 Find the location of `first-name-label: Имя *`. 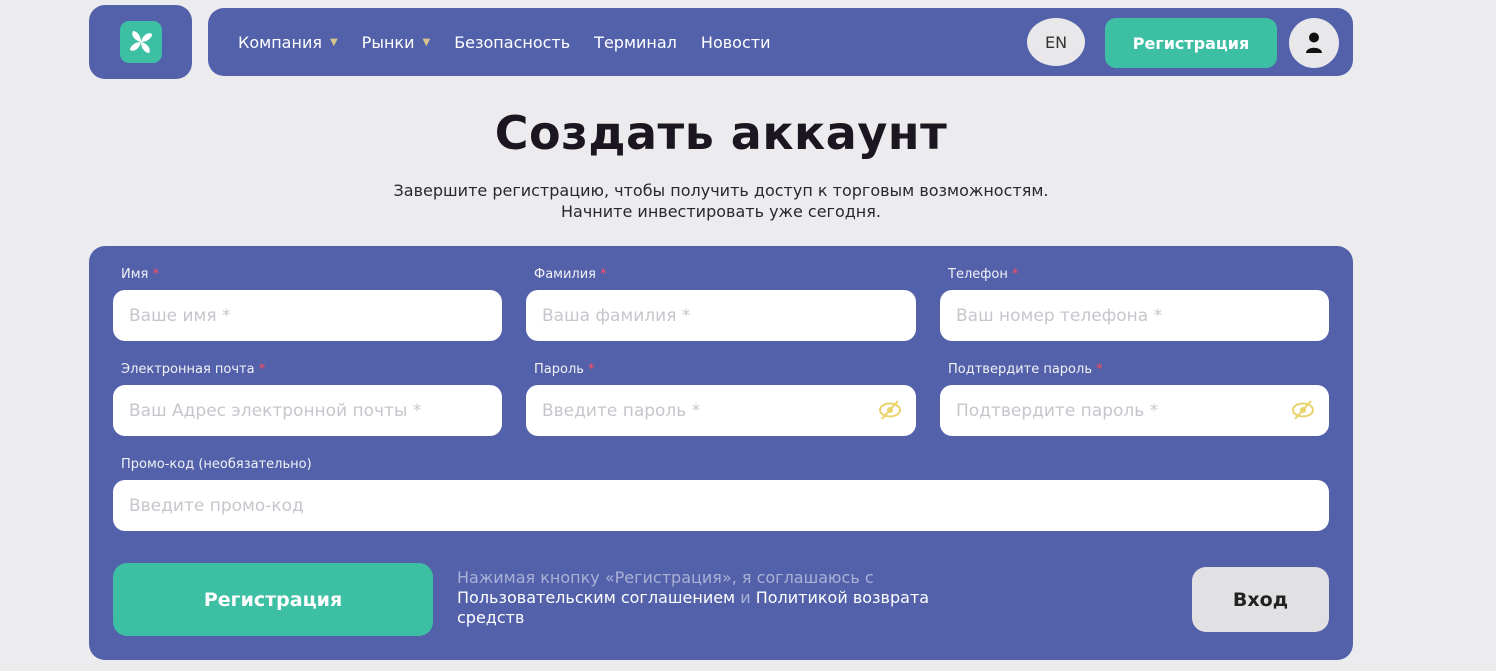

first-name-label: Имя * is located at coordinates (140, 274).